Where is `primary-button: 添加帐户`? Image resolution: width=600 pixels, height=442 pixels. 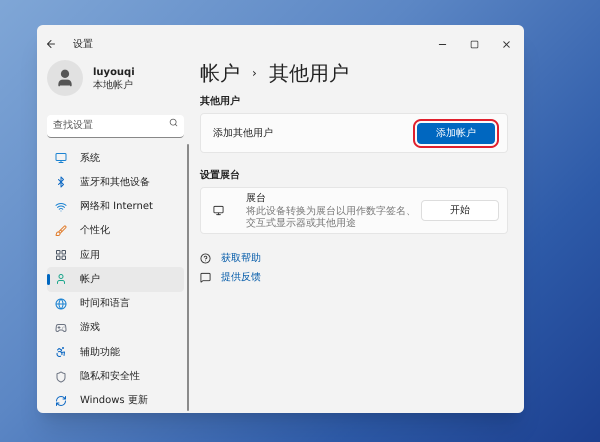
primary-button: 添加帐户 is located at coordinates (456, 133).